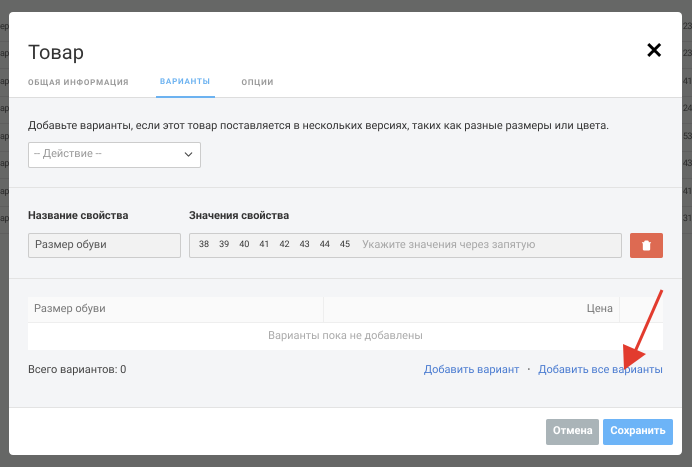 Image resolution: width=692 pixels, height=467 pixels. I want to click on tab: ОПЦИИ, so click(258, 87).